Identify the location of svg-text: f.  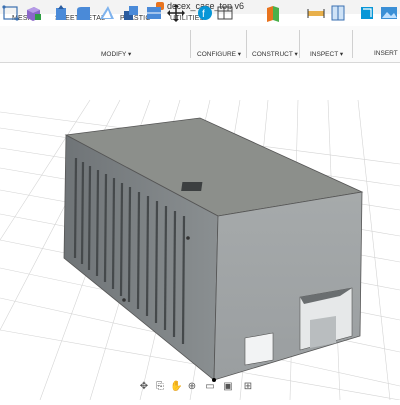
(203, 14).